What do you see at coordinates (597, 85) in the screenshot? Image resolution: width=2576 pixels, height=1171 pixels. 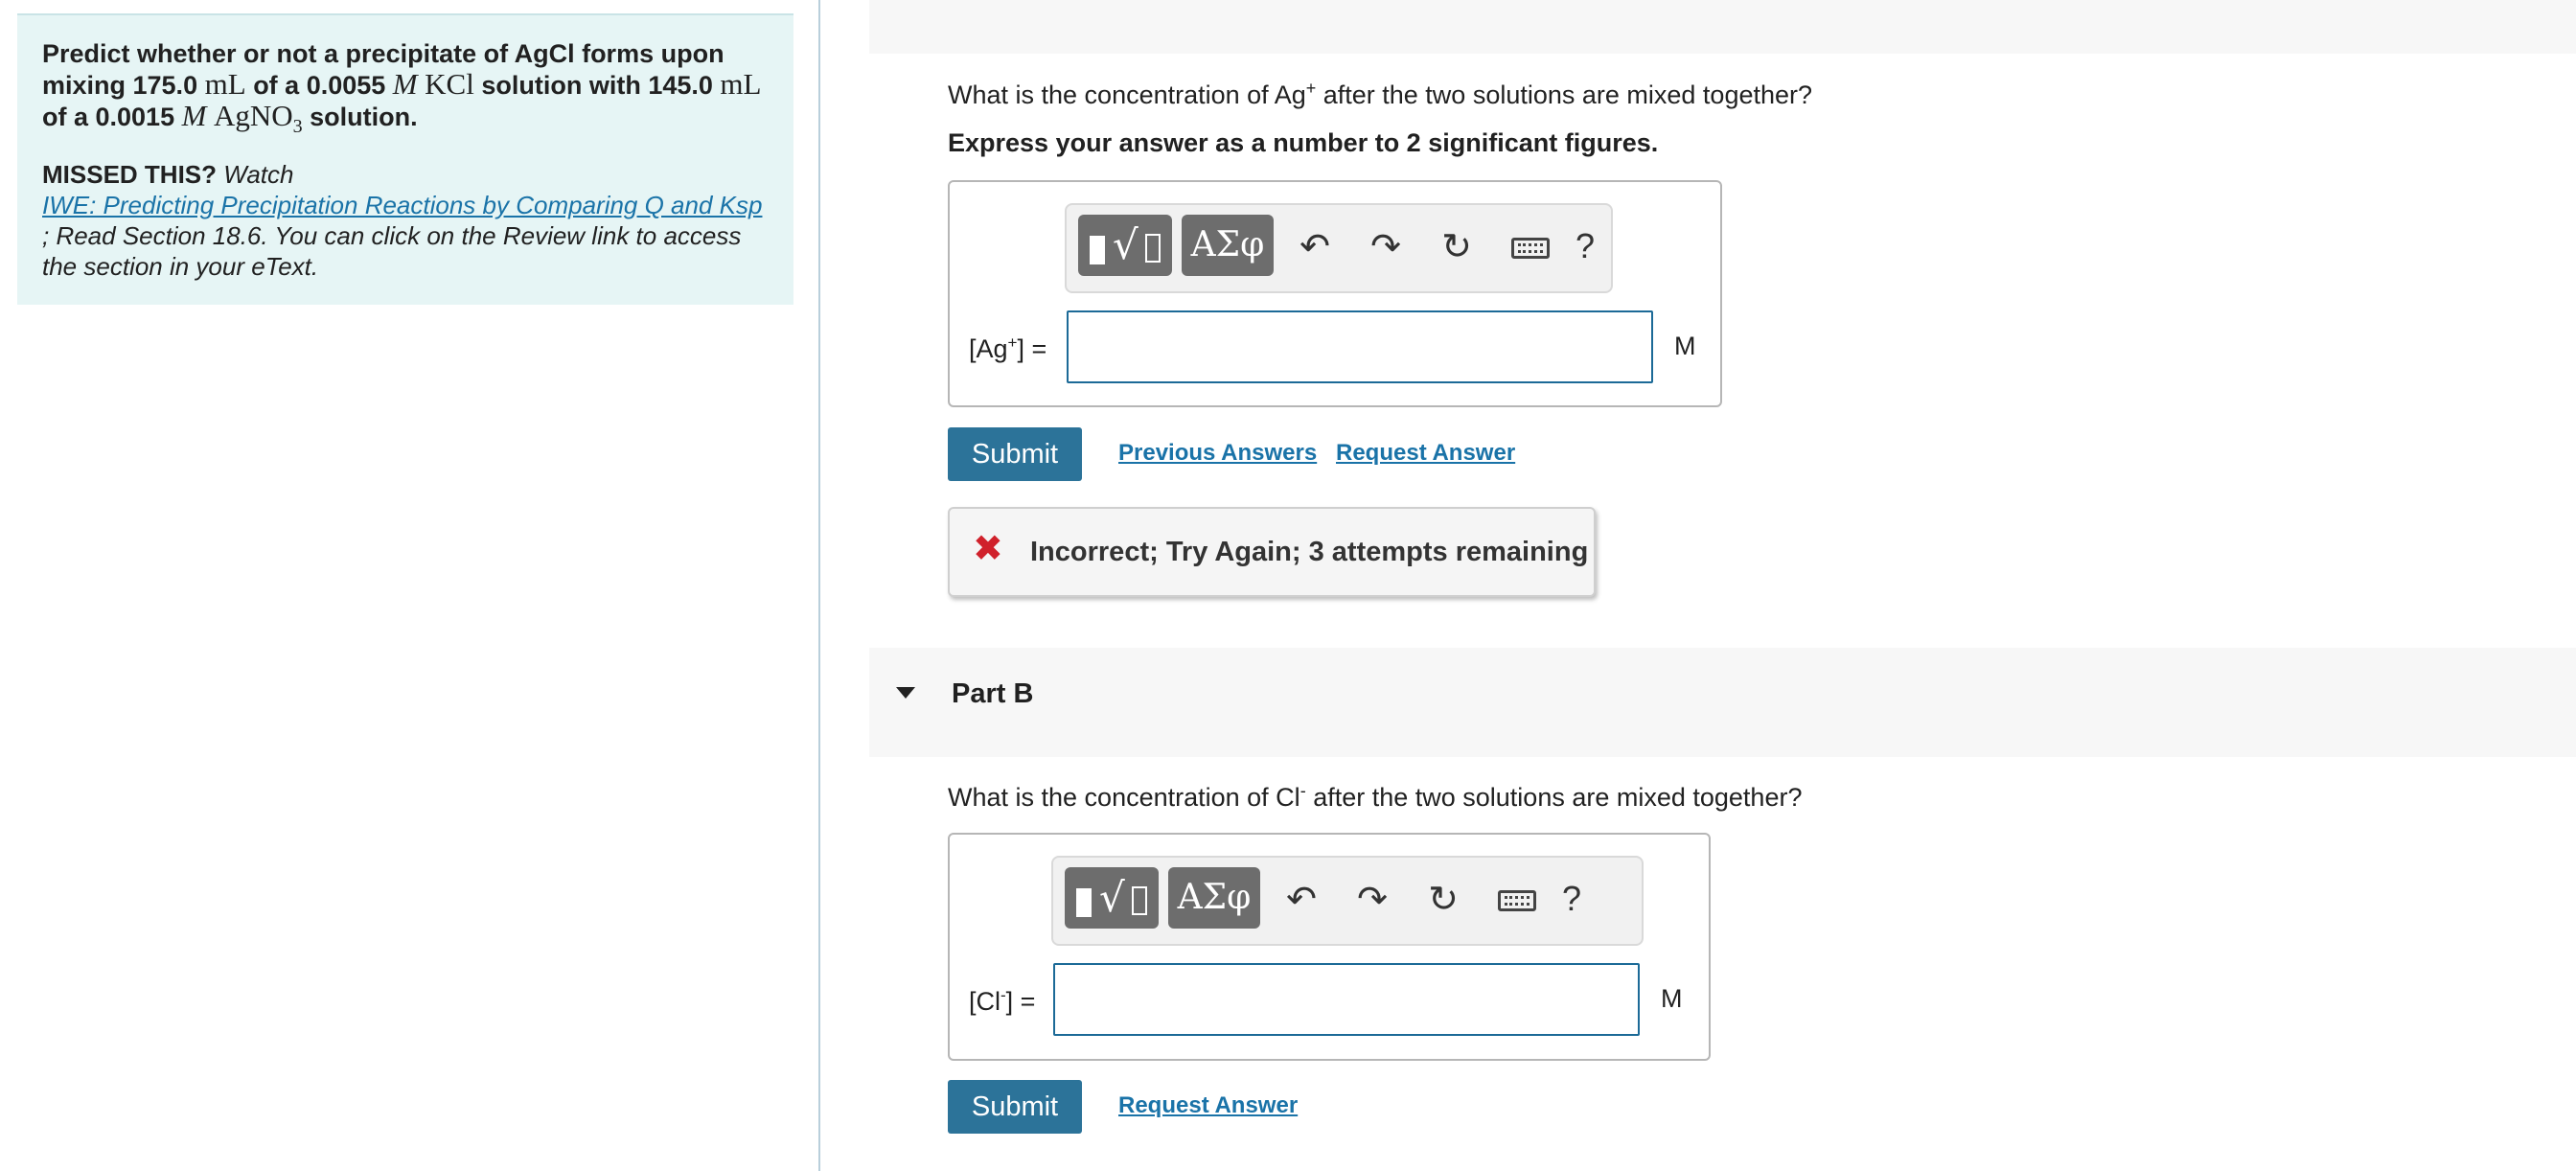 I see `problem-text-3: solution with 145.0` at bounding box center [597, 85].